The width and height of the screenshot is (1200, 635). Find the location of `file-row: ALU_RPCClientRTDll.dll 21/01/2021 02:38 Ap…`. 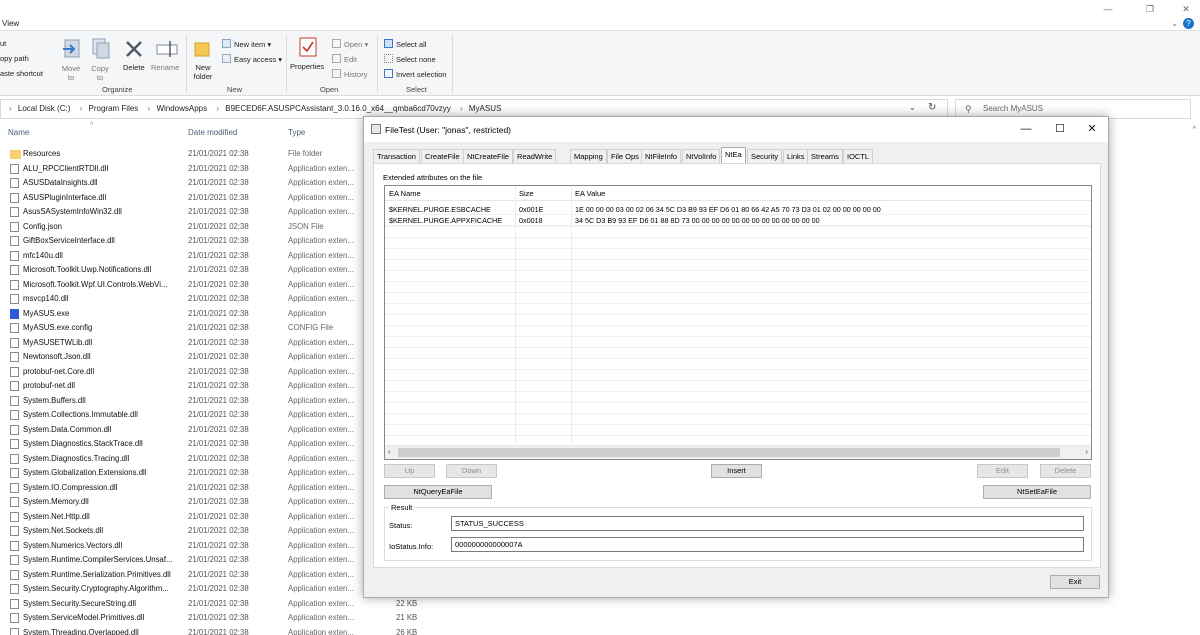

file-row: ALU_RPCClientRTDll.dll 21/01/2021 02:38 Ap… is located at coordinates (185, 169).